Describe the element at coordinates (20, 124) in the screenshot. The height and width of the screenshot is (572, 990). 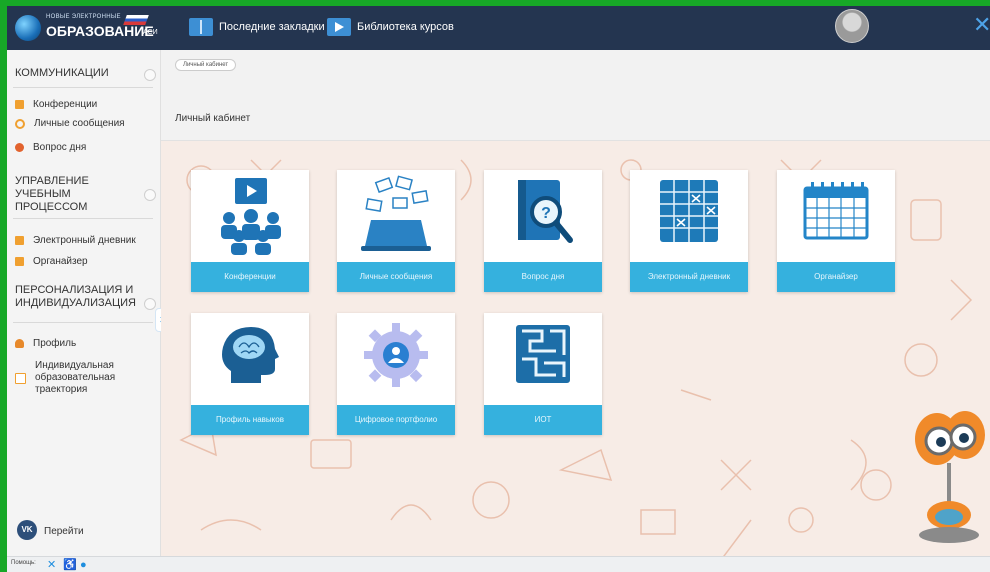
I see `message-icon` at that location.